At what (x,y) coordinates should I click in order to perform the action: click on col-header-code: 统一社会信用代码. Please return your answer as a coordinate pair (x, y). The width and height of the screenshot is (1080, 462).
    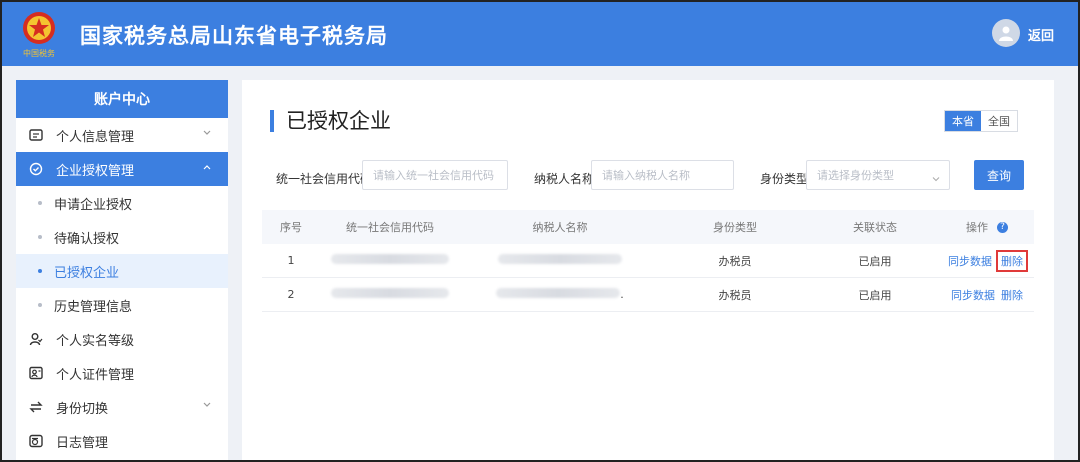
    Looking at the image, I should click on (390, 227).